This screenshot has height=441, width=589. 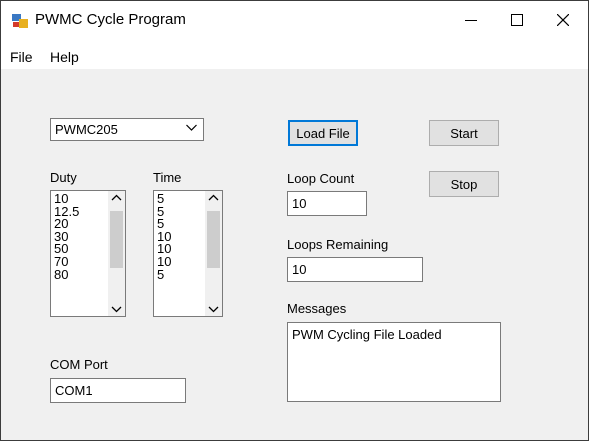 What do you see at coordinates (299, 269) in the screenshot?
I see `loops-remaining-value: 10` at bounding box center [299, 269].